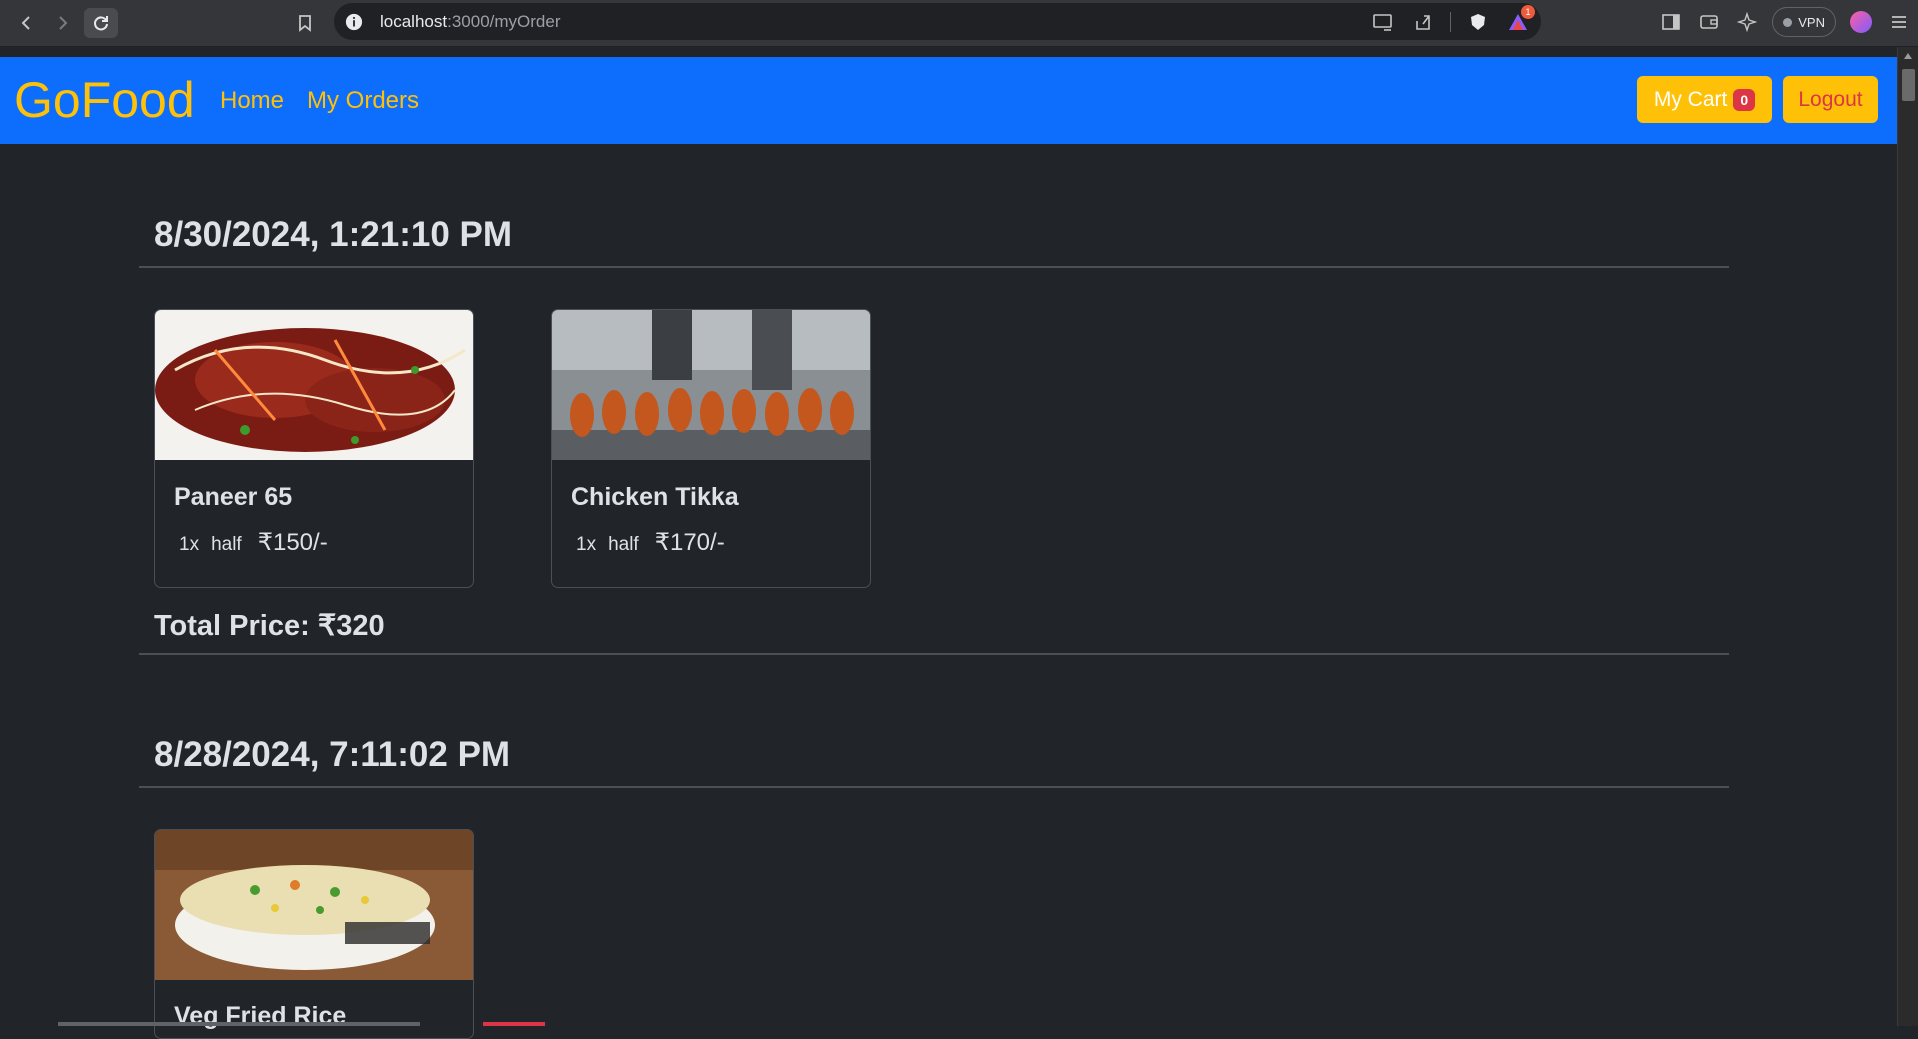 The height and width of the screenshot is (1039, 1918). Describe the element at coordinates (937, 21) in the screenshot. I see `address-bar: localhost:3000/myOrder 1` at that location.